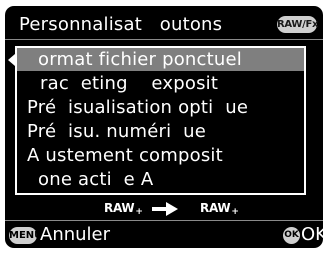 The width and height of the screenshot is (331, 254). What do you see at coordinates (314, 235) in the screenshot?
I see `ok-label: OK` at bounding box center [314, 235].